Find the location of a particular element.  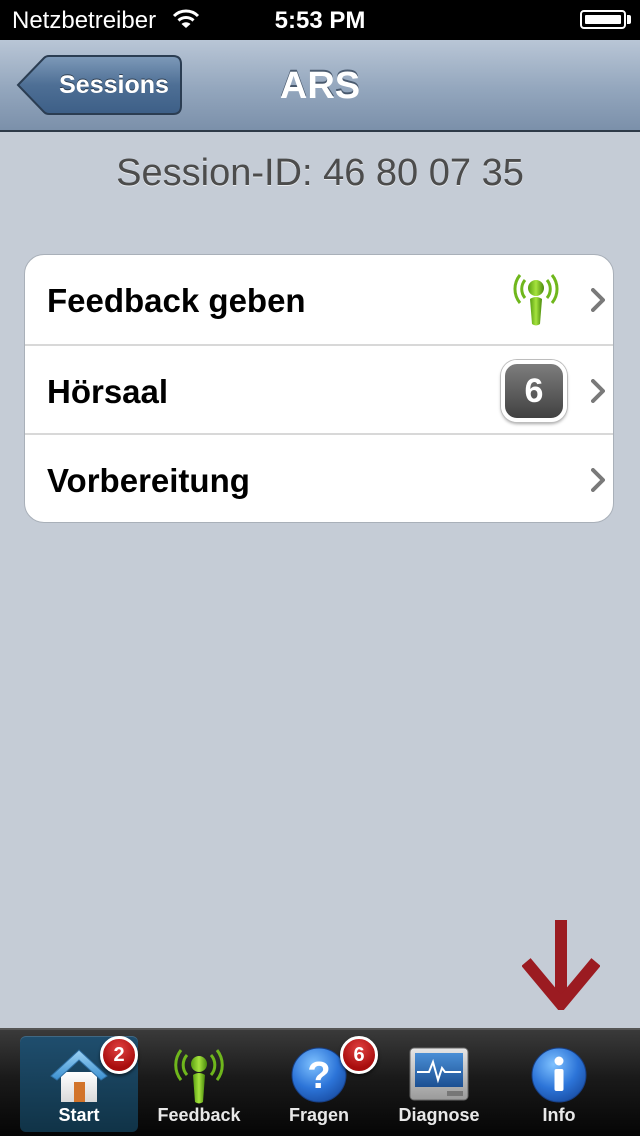

tab-start: Start 2 is located at coordinates (79, 1084).